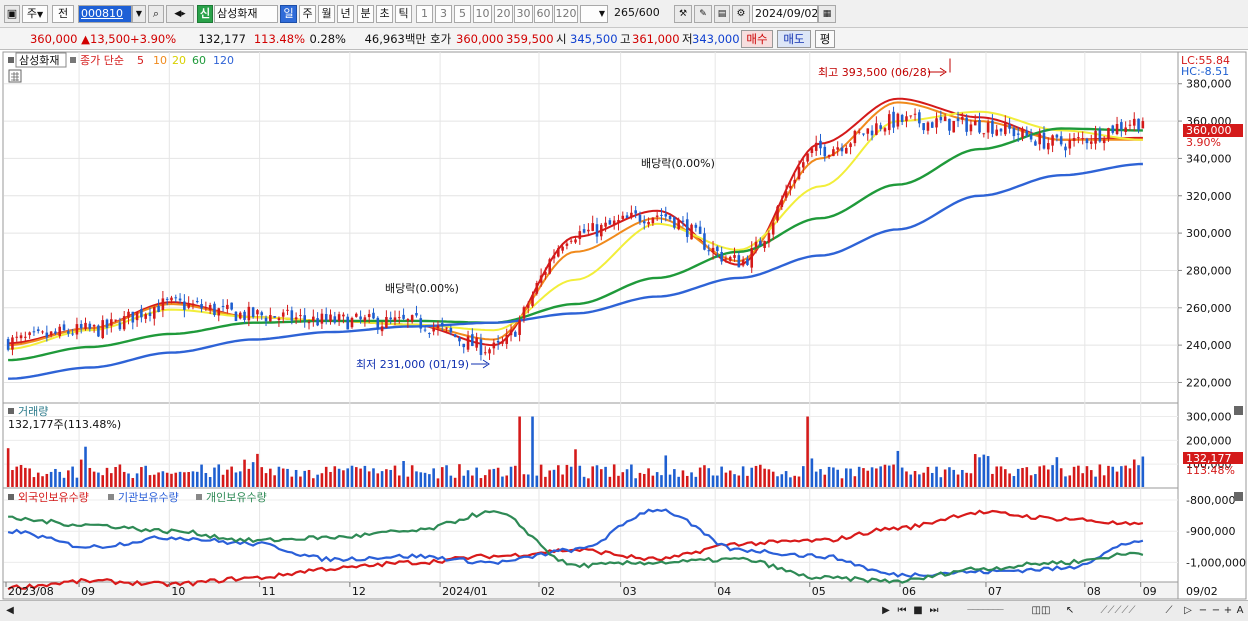 The height and width of the screenshot is (621, 1248). What do you see at coordinates (1238, 496) in the screenshot?
I see `holdings-panel-close-icon` at bounding box center [1238, 496].